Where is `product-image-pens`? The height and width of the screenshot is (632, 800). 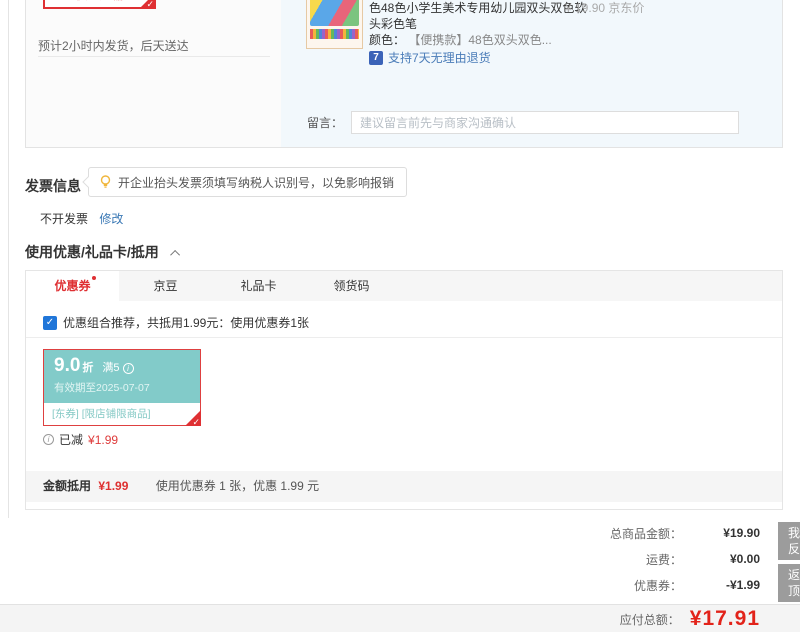
product-image-pens is located at coordinates (334, 34).